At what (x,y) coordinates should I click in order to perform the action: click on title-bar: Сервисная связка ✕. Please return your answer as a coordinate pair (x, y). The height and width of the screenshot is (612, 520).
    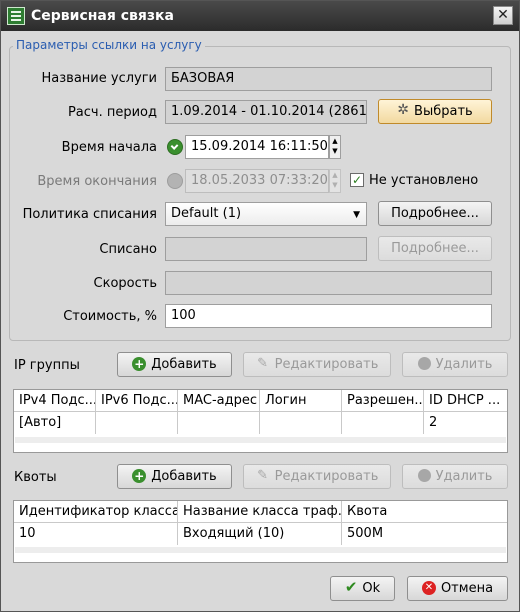
    Looking at the image, I should click on (260, 16).